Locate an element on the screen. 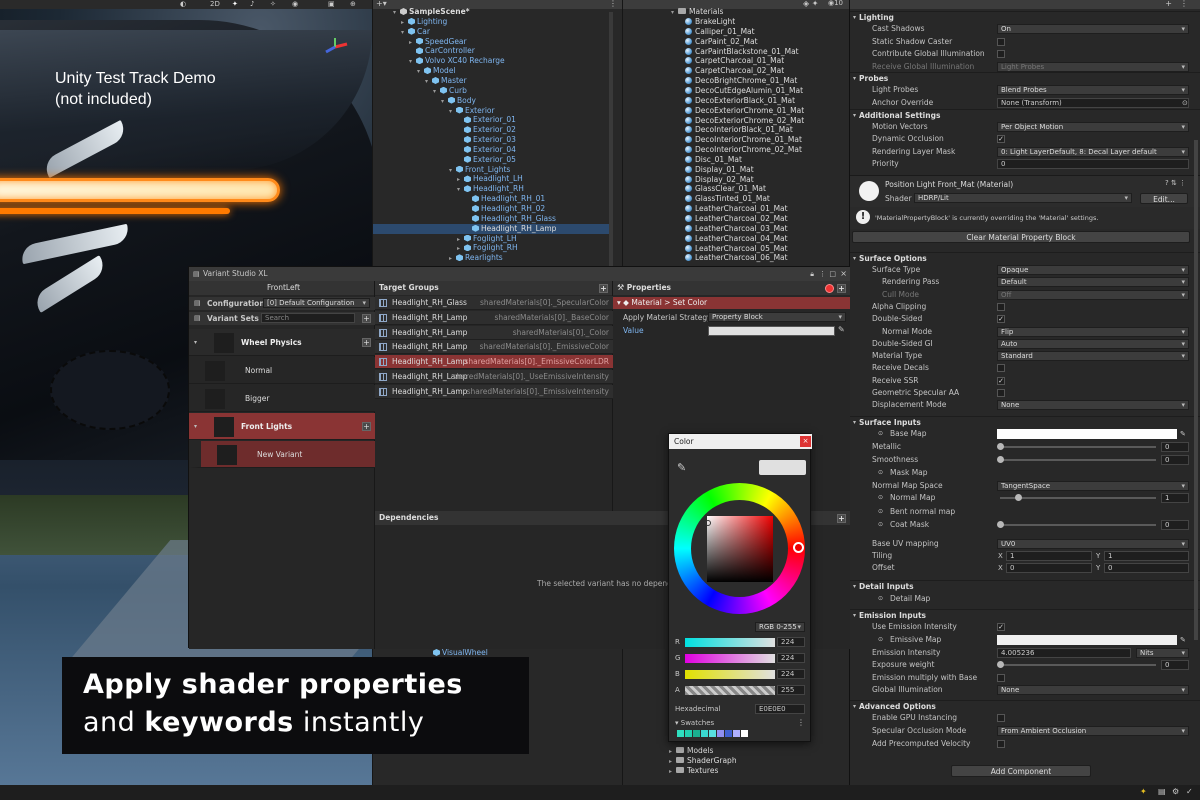  audio-toggle-icon: ♪ is located at coordinates (252, 4).